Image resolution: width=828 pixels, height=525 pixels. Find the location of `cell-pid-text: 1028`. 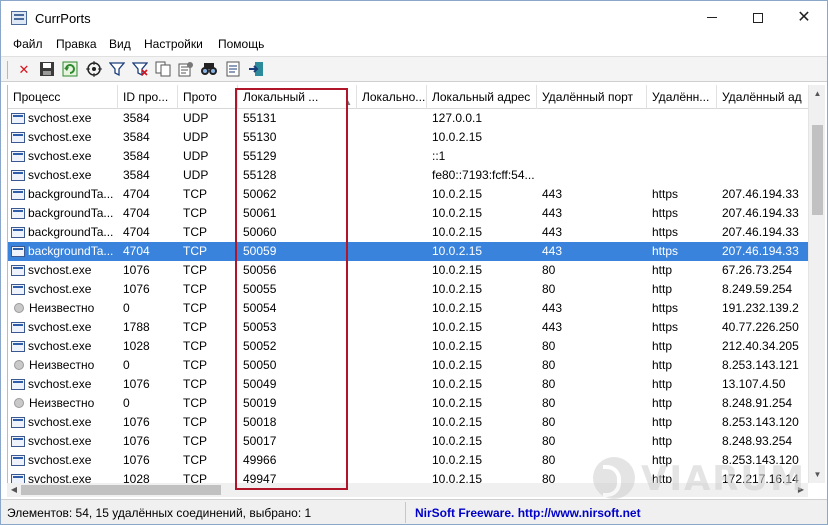

cell-pid-text: 1028 is located at coordinates (136, 346).